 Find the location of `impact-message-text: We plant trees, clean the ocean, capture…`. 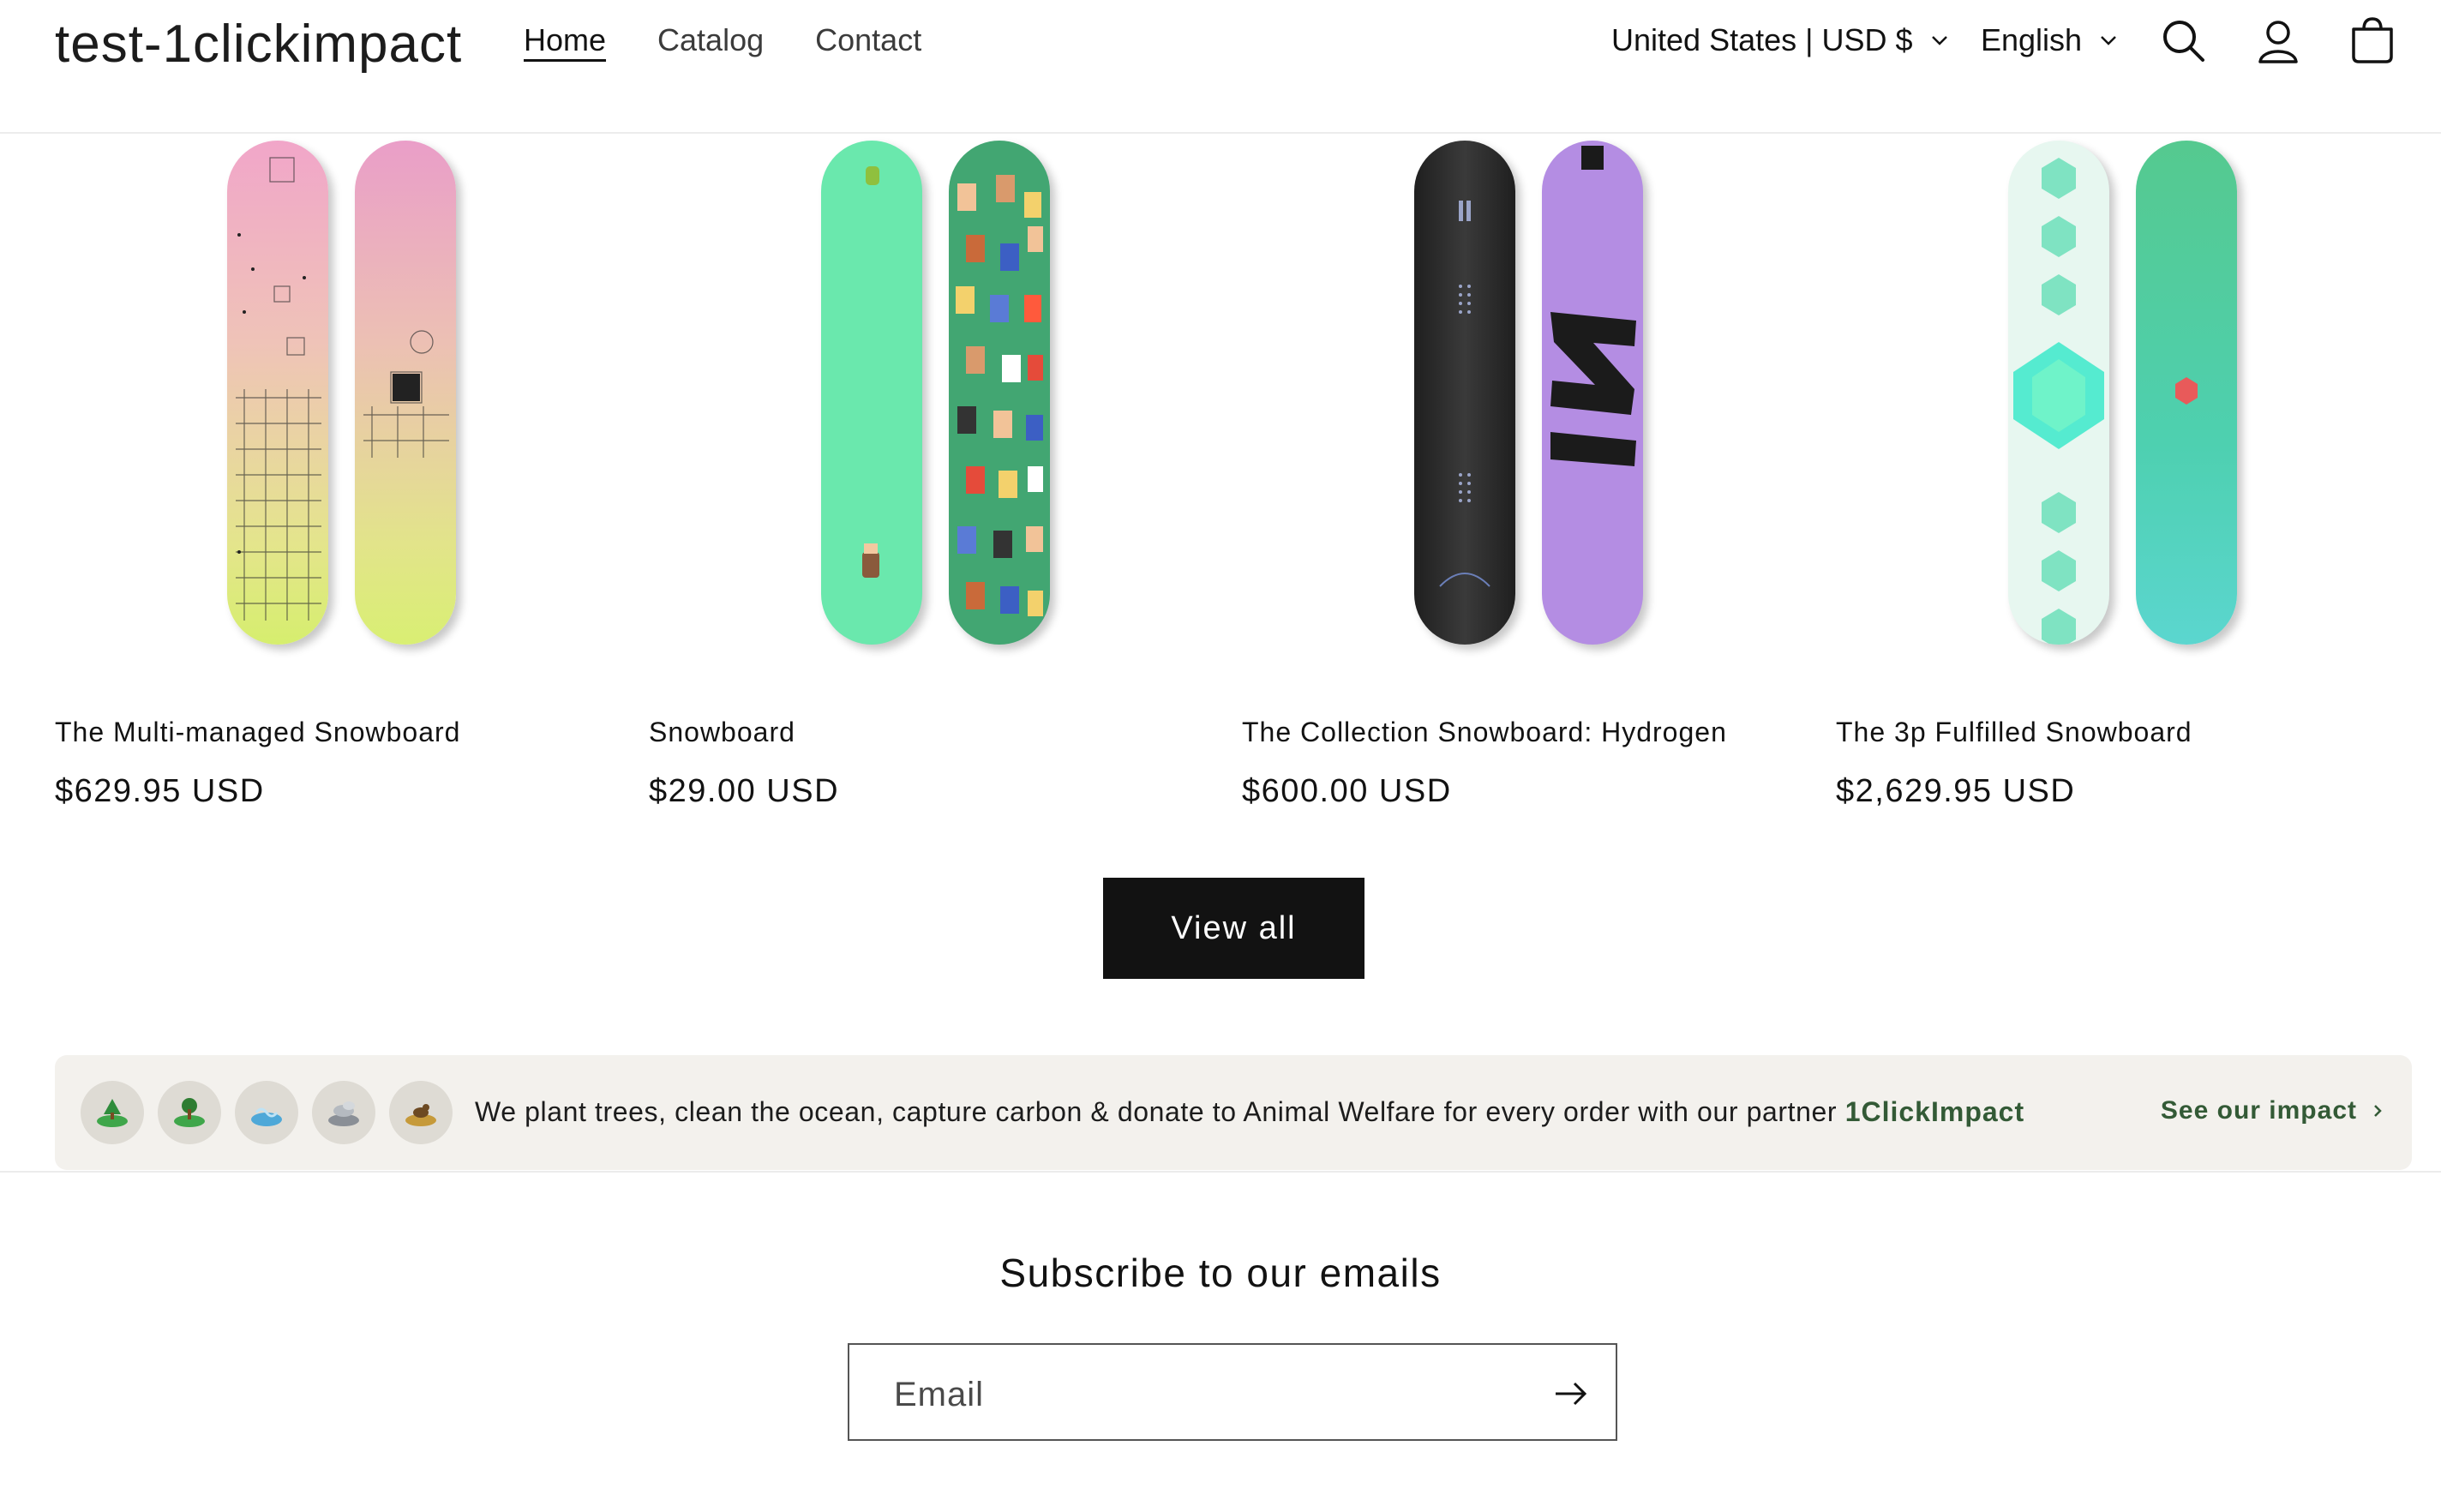

impact-message-text: We plant trees, clean the ocean, capture… is located at coordinates (1160, 1111).